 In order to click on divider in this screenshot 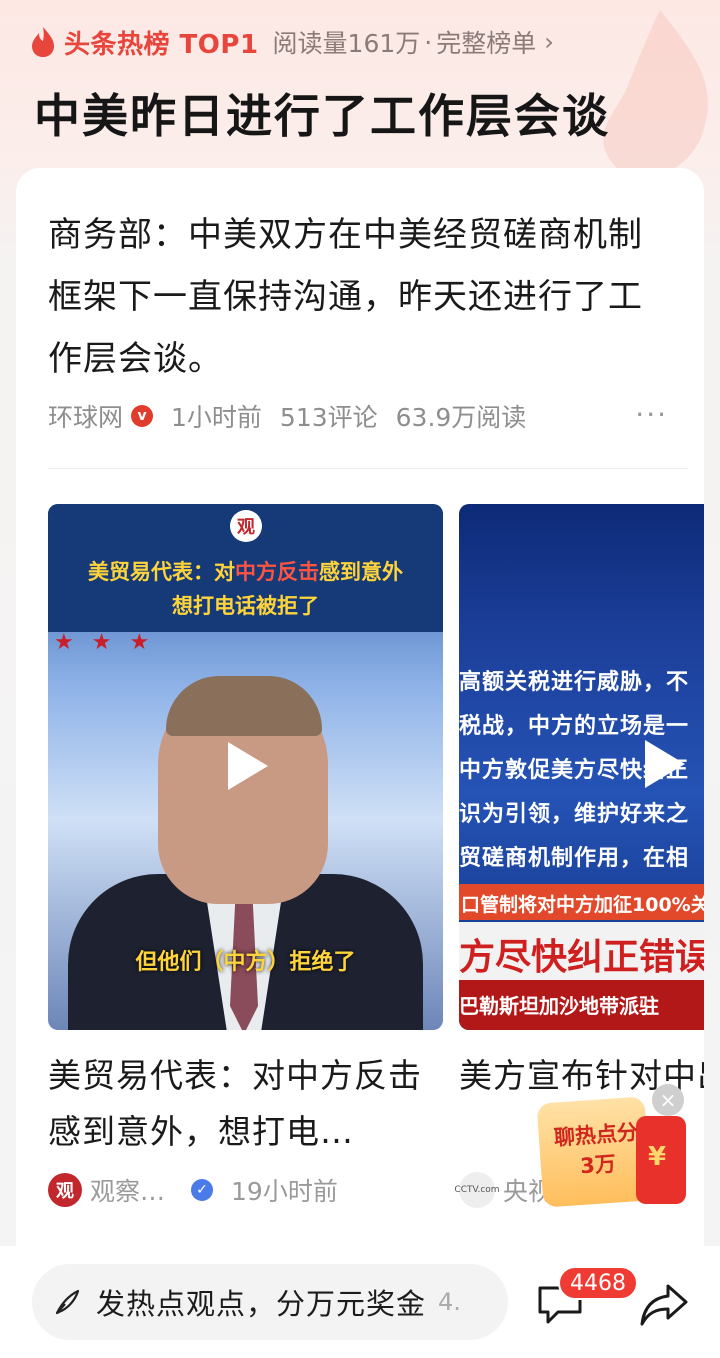, I will do `click(368, 468)`.